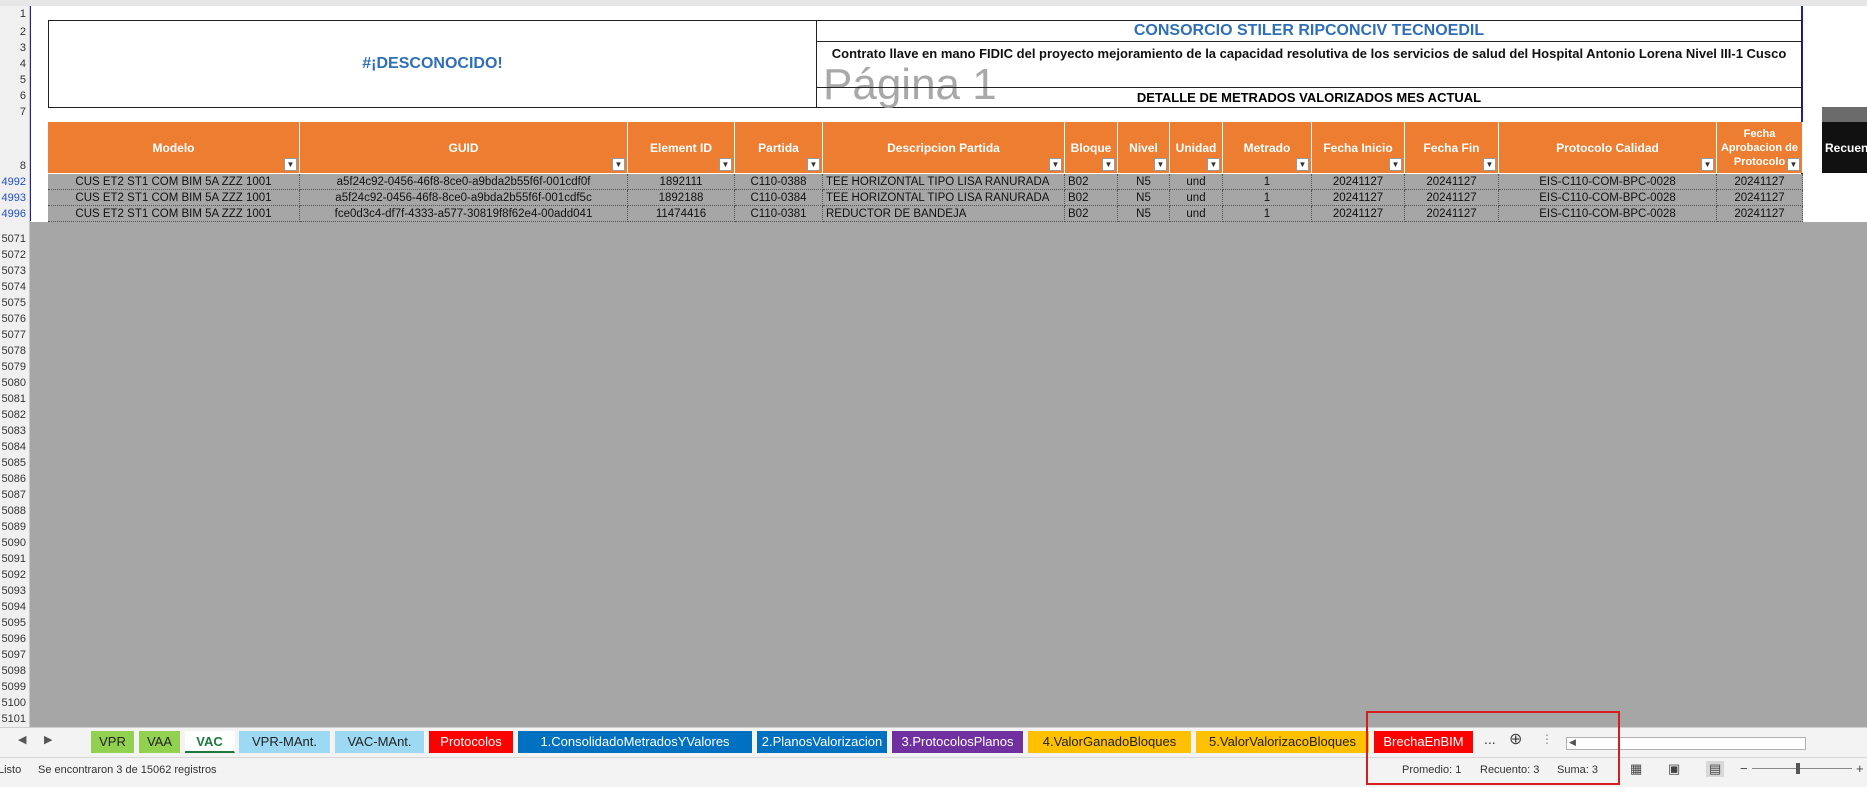 This screenshot has width=1867, height=787. I want to click on row-number: 5084, so click(14, 447).